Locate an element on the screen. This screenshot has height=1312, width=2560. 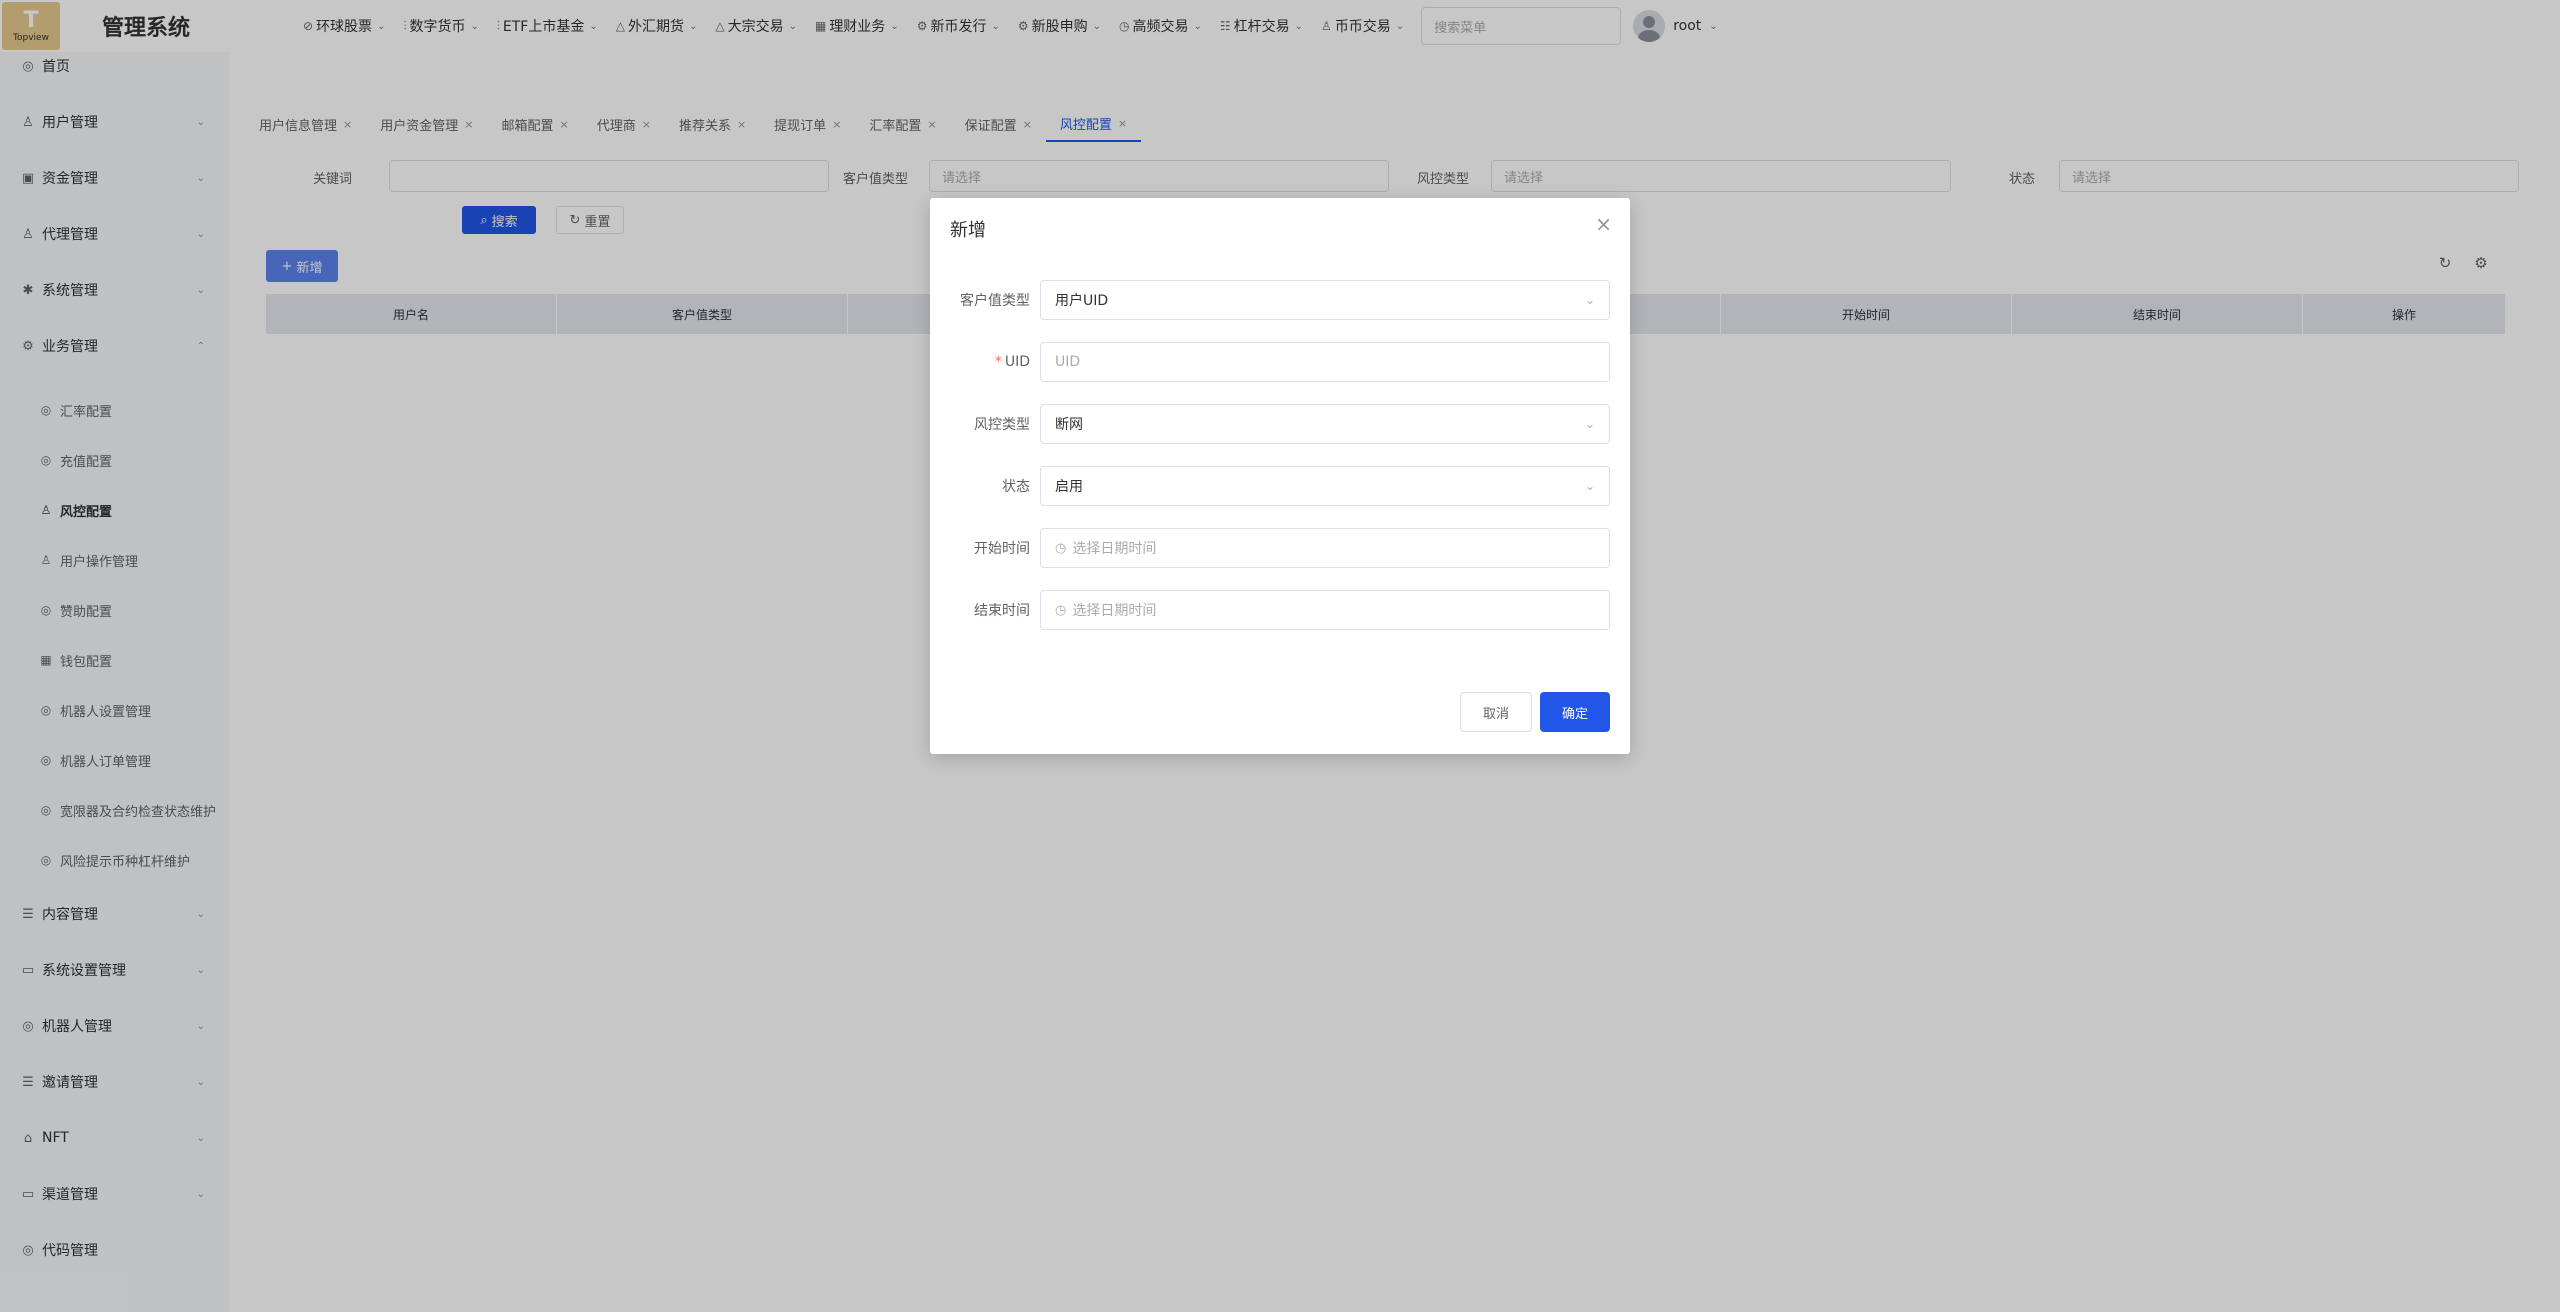
form-label-text: UID is located at coordinates (1017, 362).